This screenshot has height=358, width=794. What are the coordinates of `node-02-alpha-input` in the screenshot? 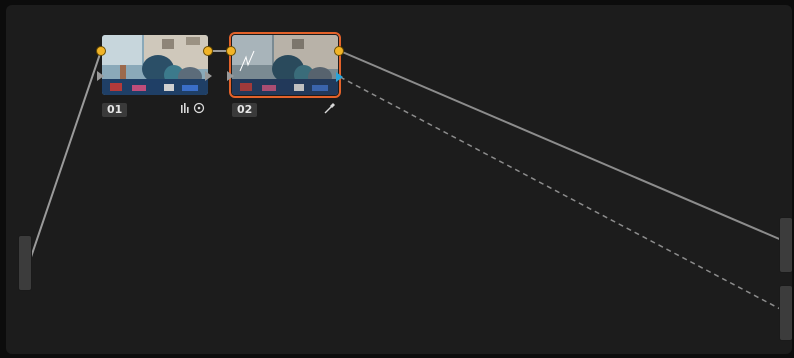 It's located at (230, 76).